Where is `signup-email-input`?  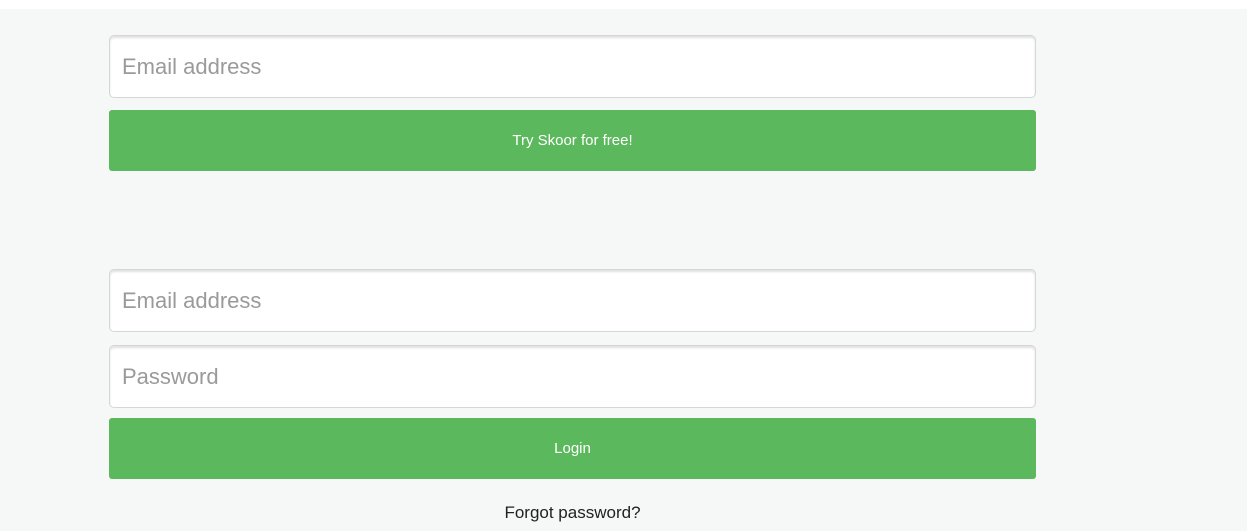 signup-email-input is located at coordinates (572, 66).